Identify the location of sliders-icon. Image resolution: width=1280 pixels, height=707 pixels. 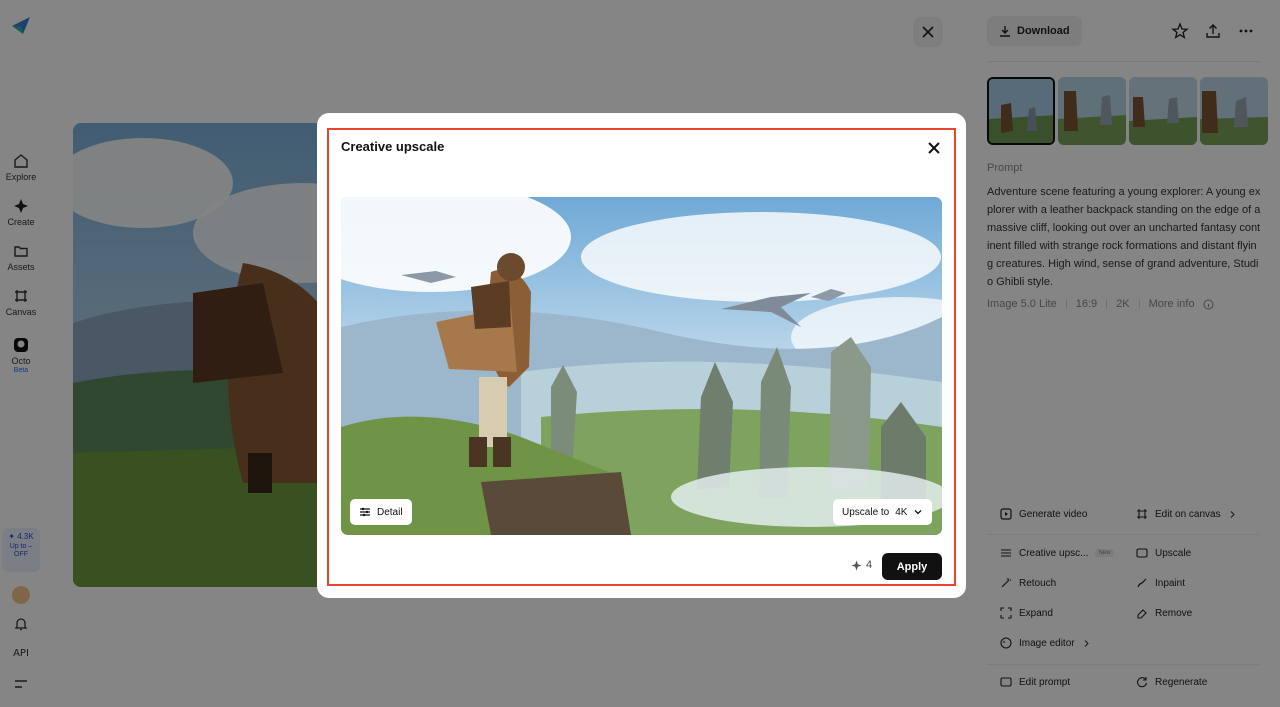
(365, 512).